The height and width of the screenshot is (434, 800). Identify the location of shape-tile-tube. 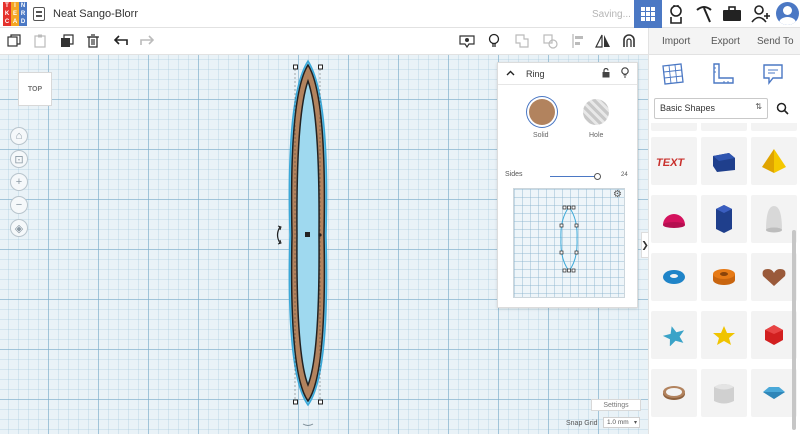
(724, 277).